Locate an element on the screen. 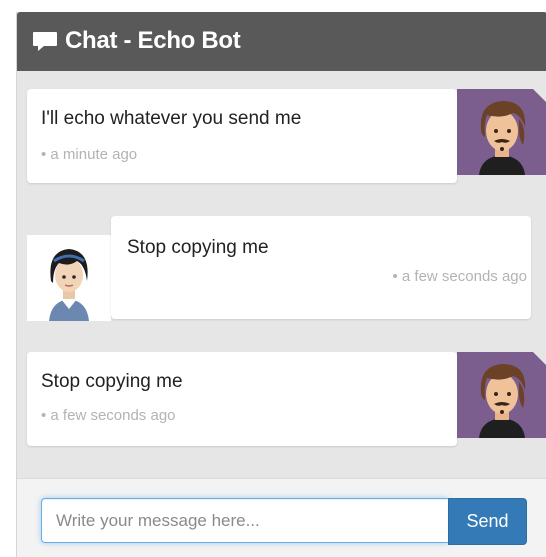  chat-title: Chat - Echo Bot is located at coordinates (153, 40).